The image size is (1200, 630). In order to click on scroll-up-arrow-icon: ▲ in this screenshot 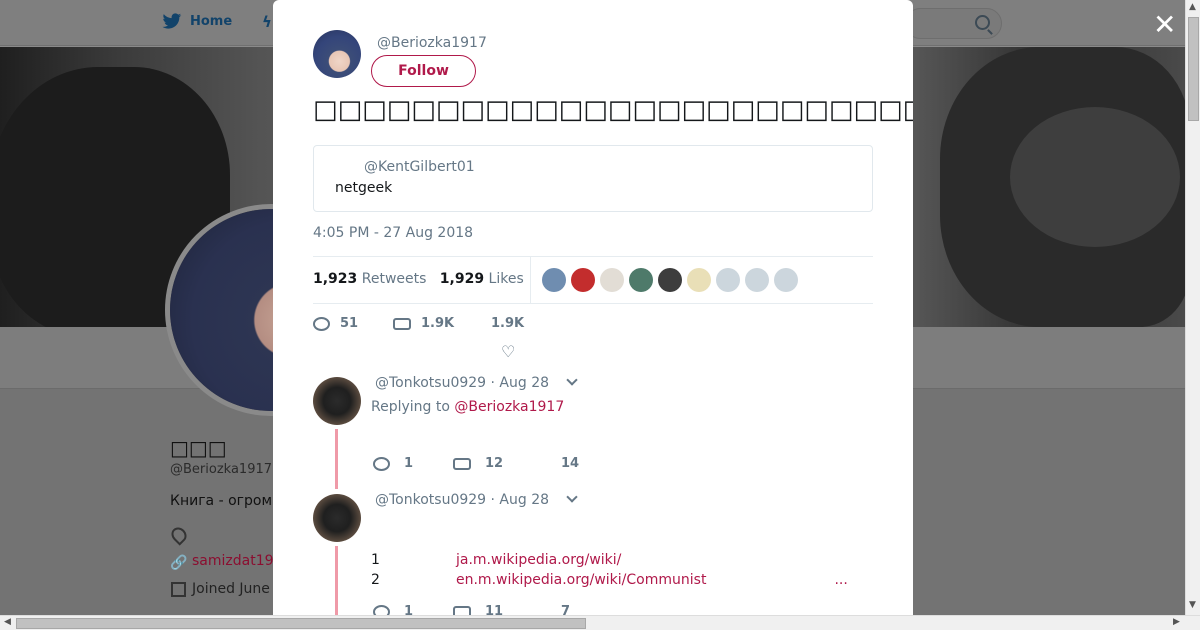, I will do `click(1192, 7)`.